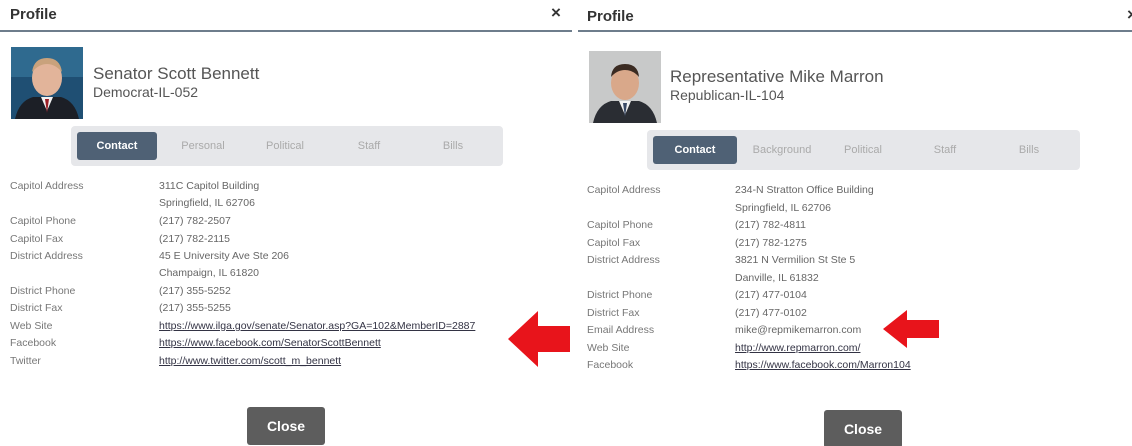 The image size is (1132, 446). I want to click on person-party: Republican-IL-104, so click(727, 95).